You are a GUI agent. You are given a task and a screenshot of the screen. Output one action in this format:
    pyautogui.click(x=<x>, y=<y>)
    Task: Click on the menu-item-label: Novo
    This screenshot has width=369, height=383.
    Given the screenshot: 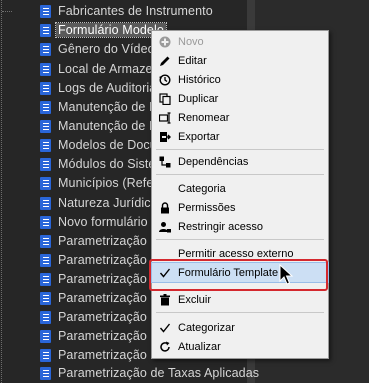 What is the action you would take?
    pyautogui.click(x=191, y=42)
    